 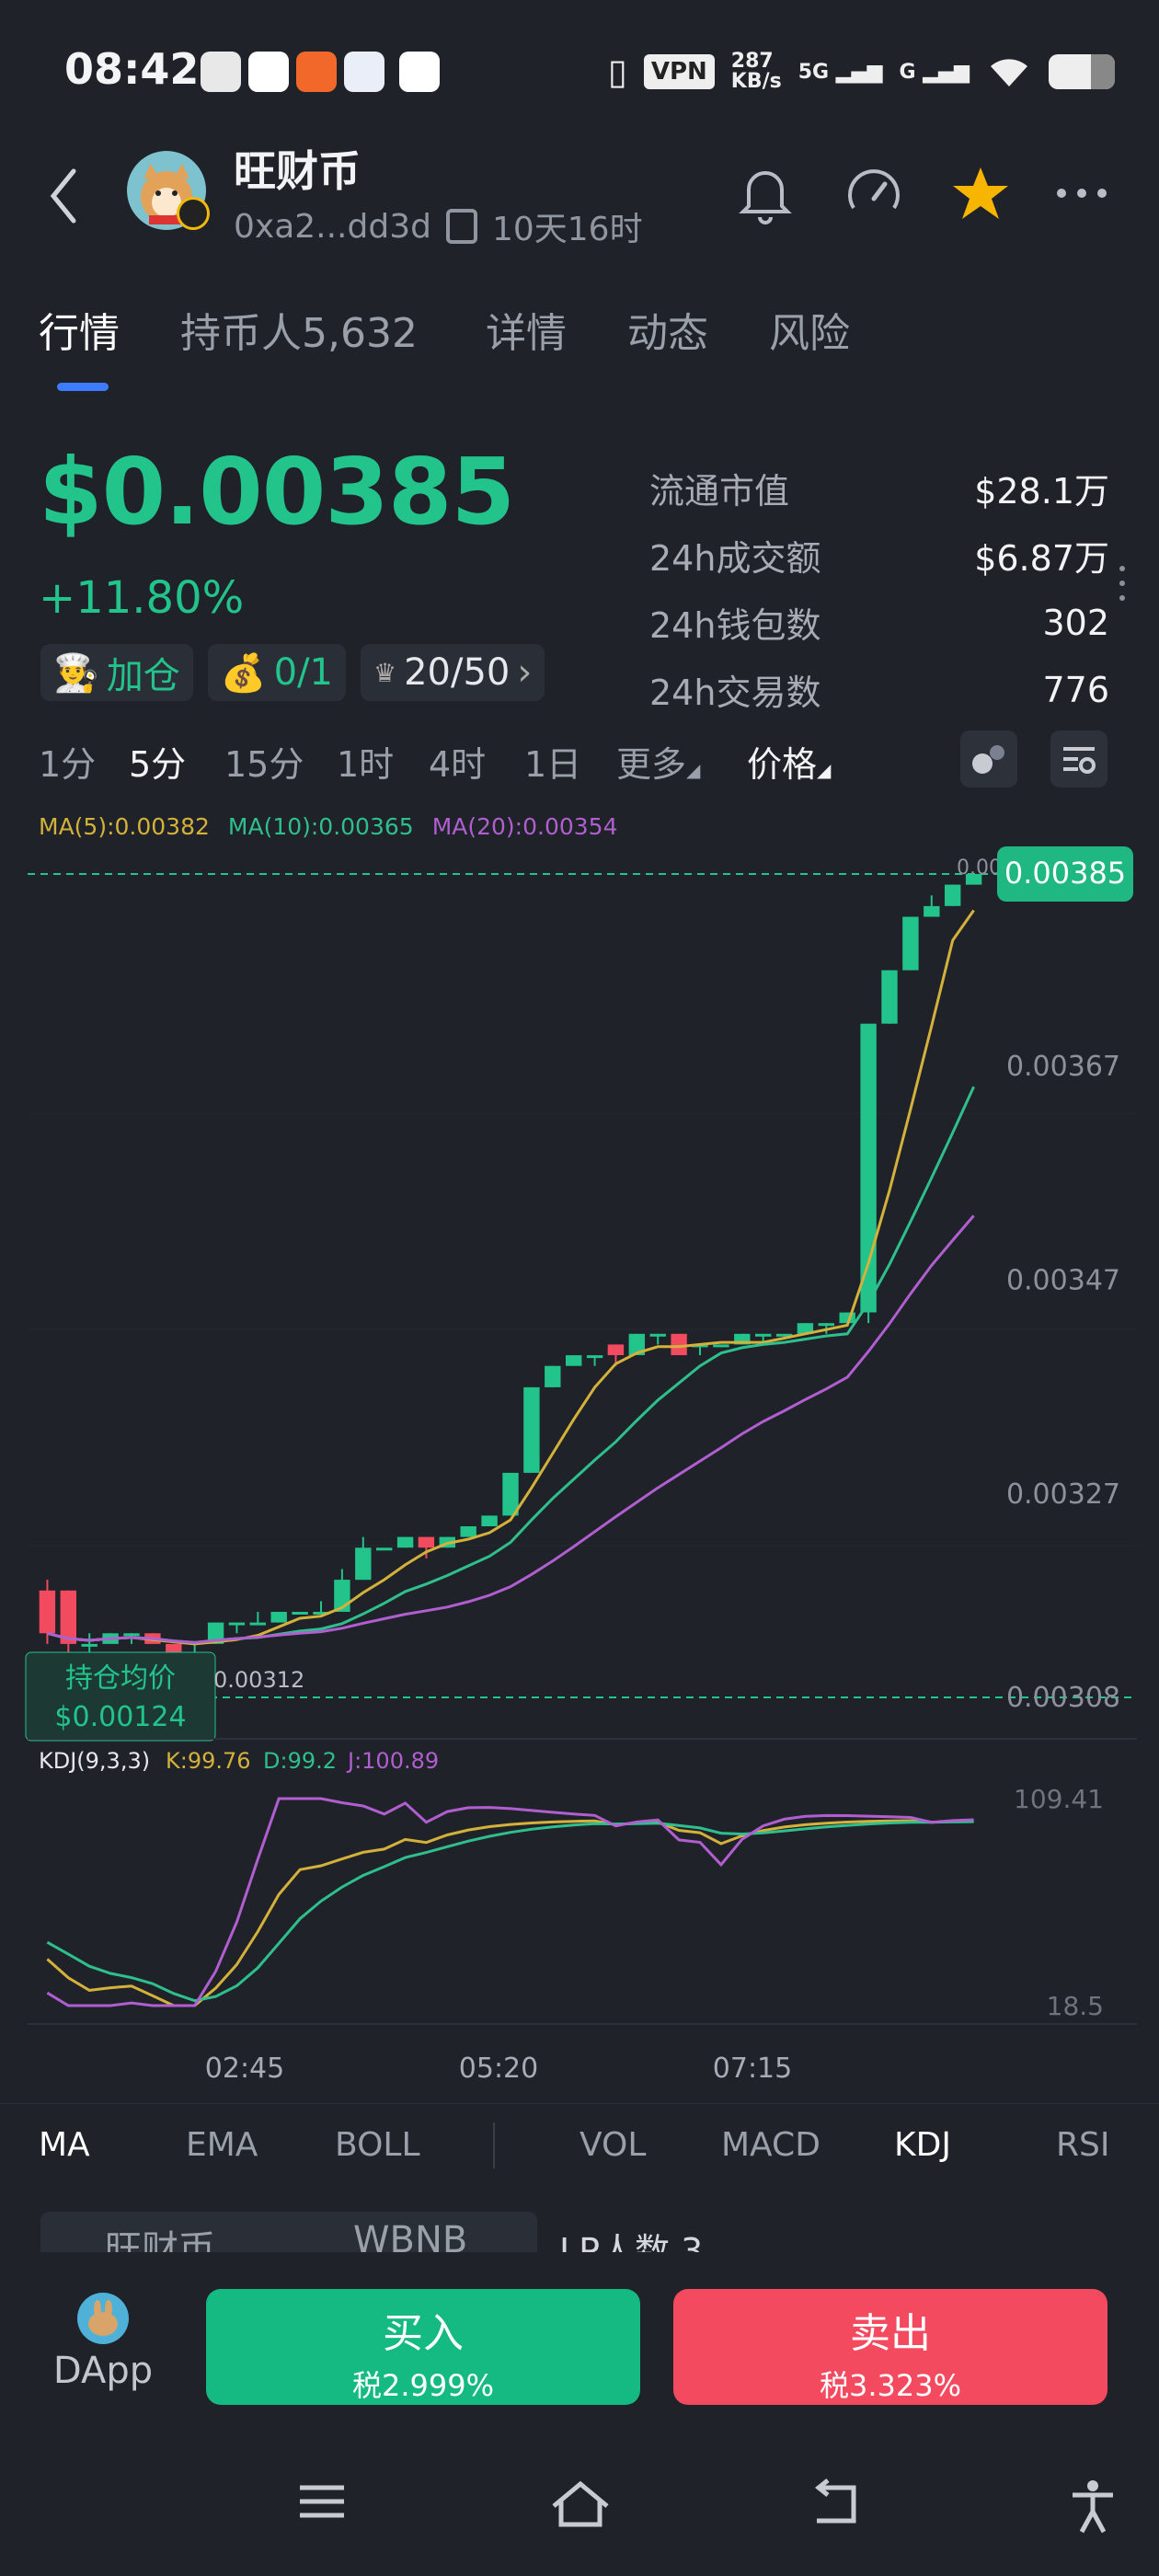 I want to click on vpn-badge: VPN, so click(x=679, y=71).